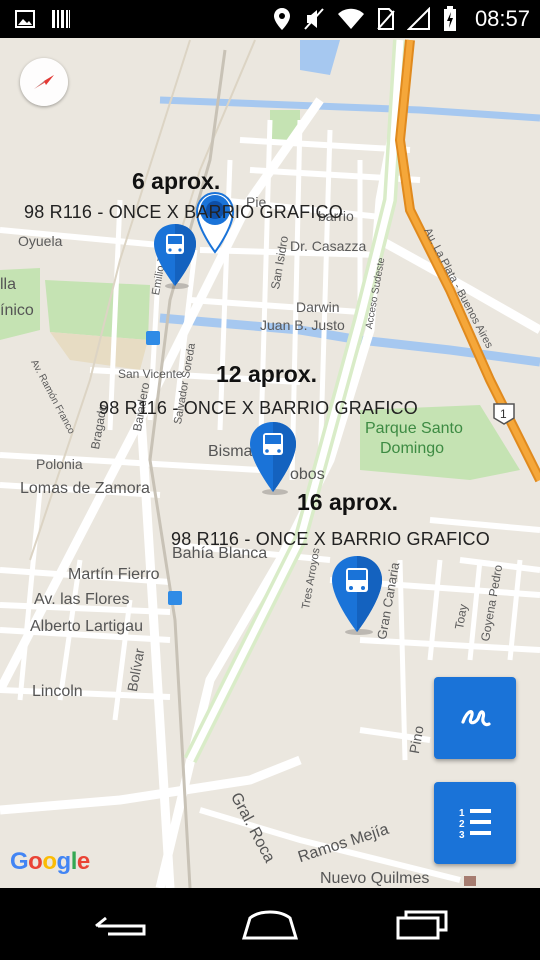 The width and height of the screenshot is (540, 960). I want to click on no-sim-icon, so click(386, 19).